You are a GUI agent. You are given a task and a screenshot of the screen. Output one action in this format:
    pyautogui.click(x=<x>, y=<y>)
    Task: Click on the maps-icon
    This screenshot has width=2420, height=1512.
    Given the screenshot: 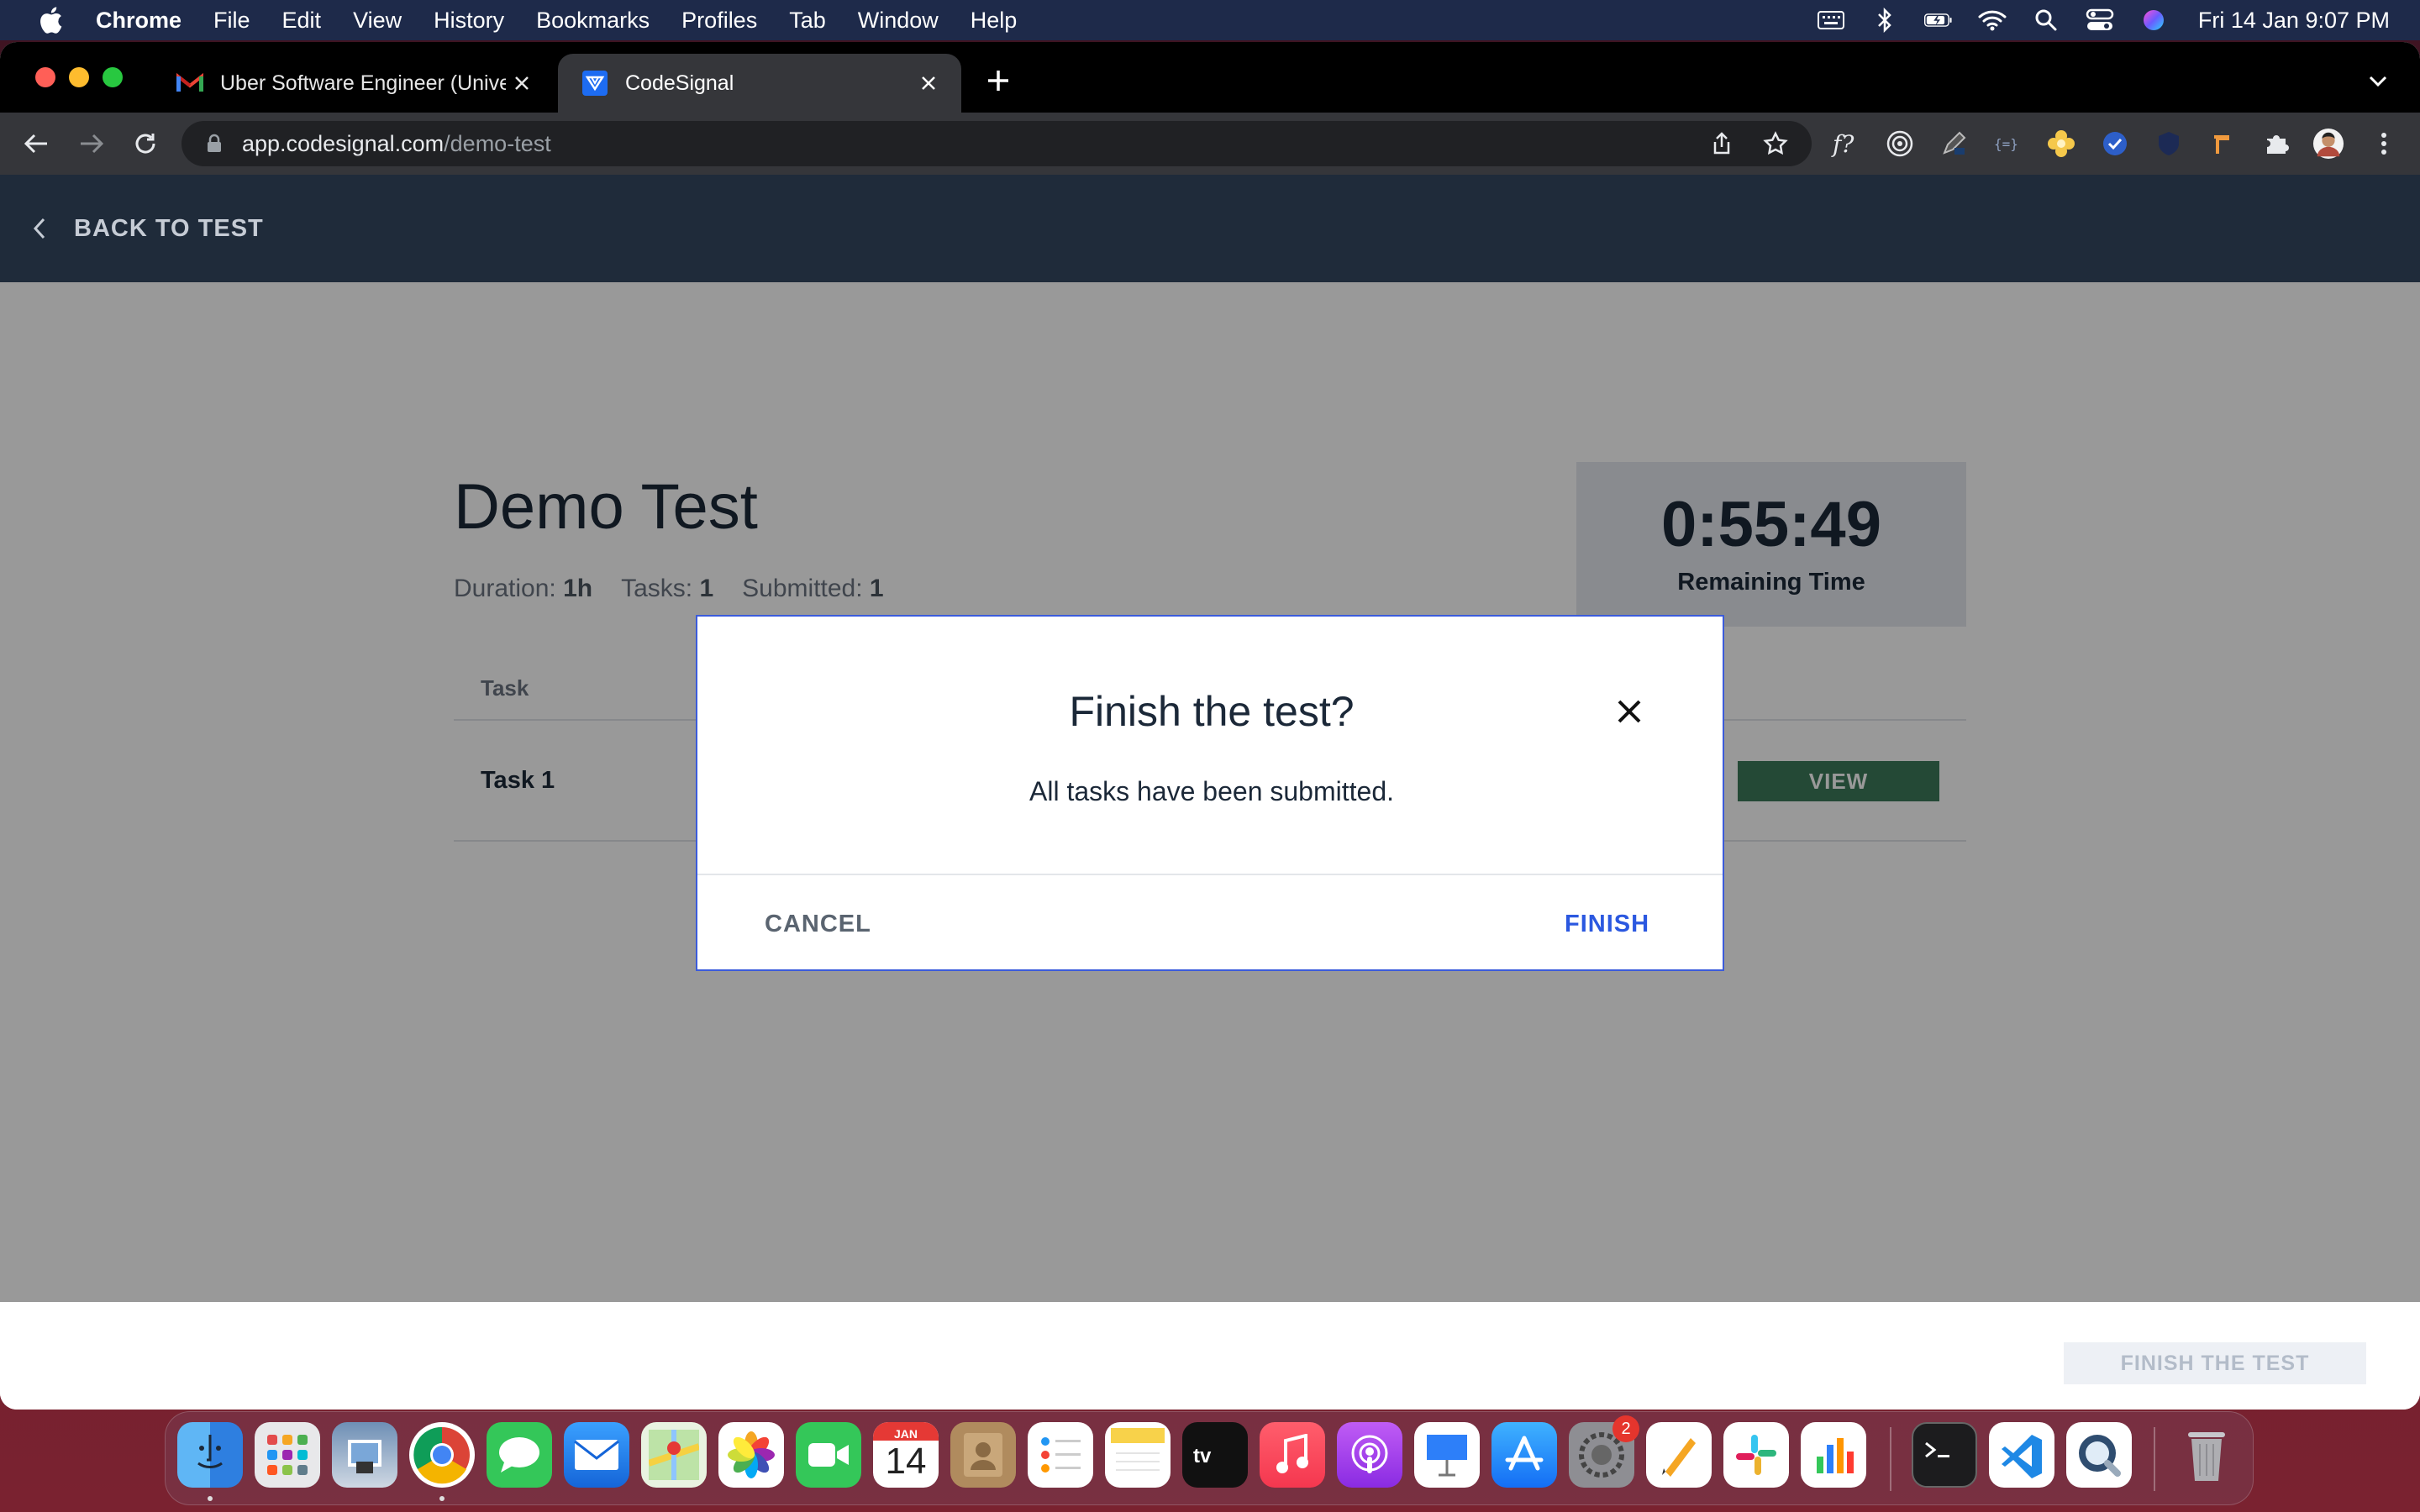 What is the action you would take?
    pyautogui.click(x=674, y=1455)
    